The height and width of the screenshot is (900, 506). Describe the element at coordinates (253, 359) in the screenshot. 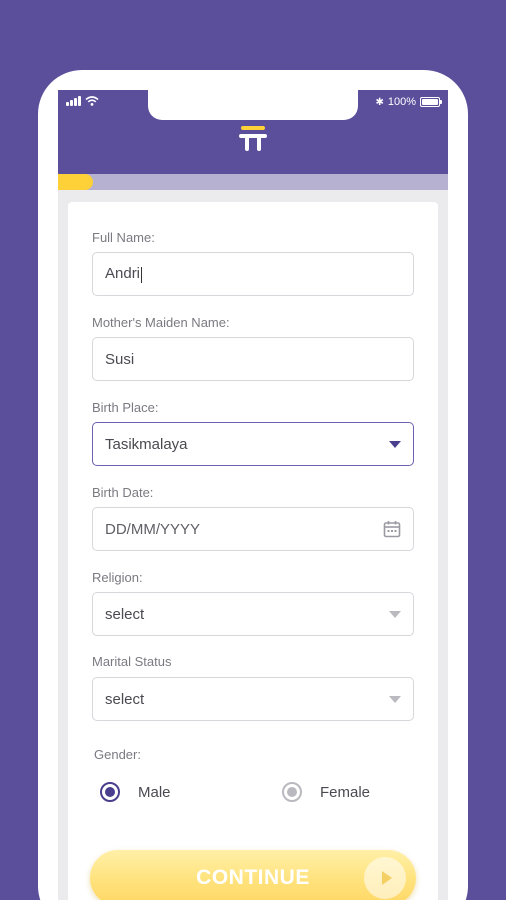

I see `maiden-name-input: Susi` at that location.